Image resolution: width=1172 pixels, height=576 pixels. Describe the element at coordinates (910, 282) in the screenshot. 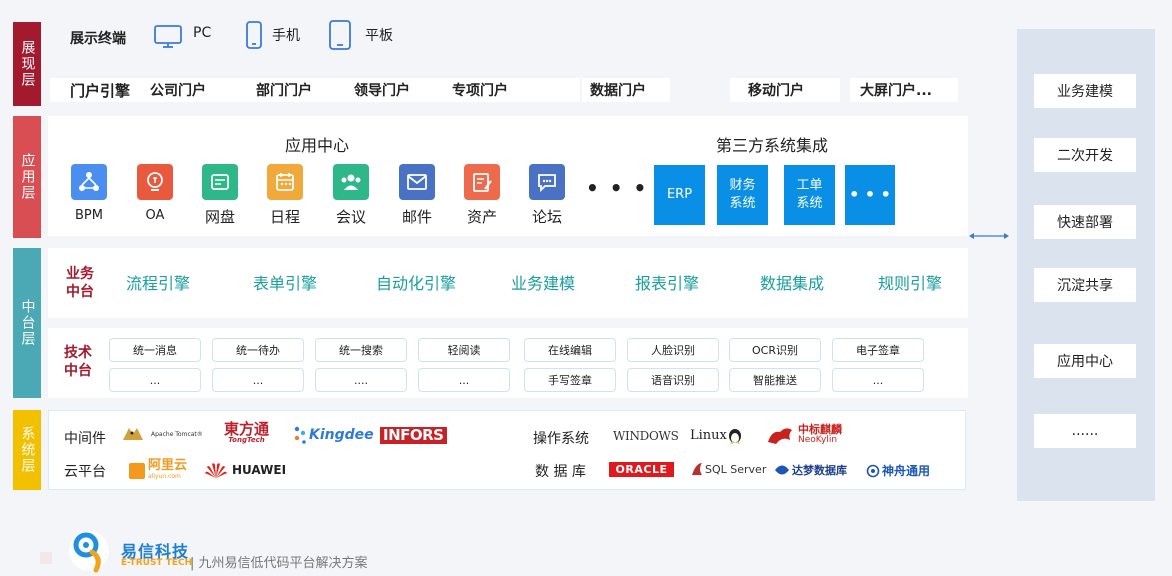

I see `engine-rule: 规则引擎` at that location.